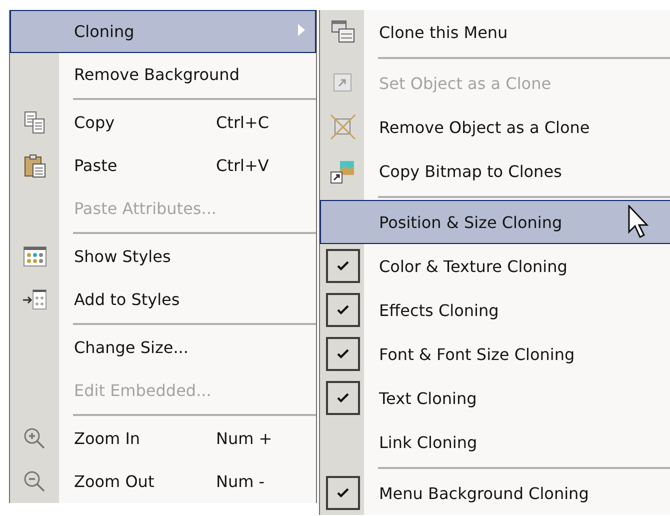  Describe the element at coordinates (242, 165) in the screenshot. I see `shortcut-label: Ctrl+V` at that location.